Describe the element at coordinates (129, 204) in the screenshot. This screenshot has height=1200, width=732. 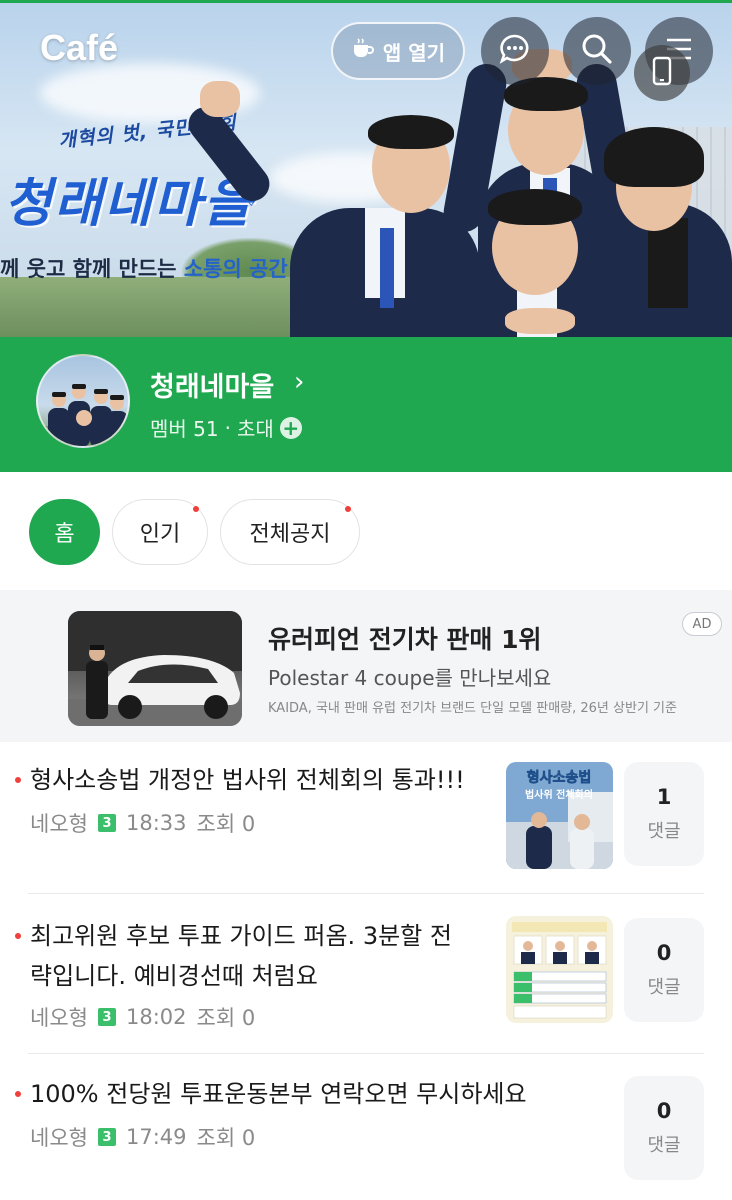
I see `banner-slogan-big: 청래네마을` at that location.